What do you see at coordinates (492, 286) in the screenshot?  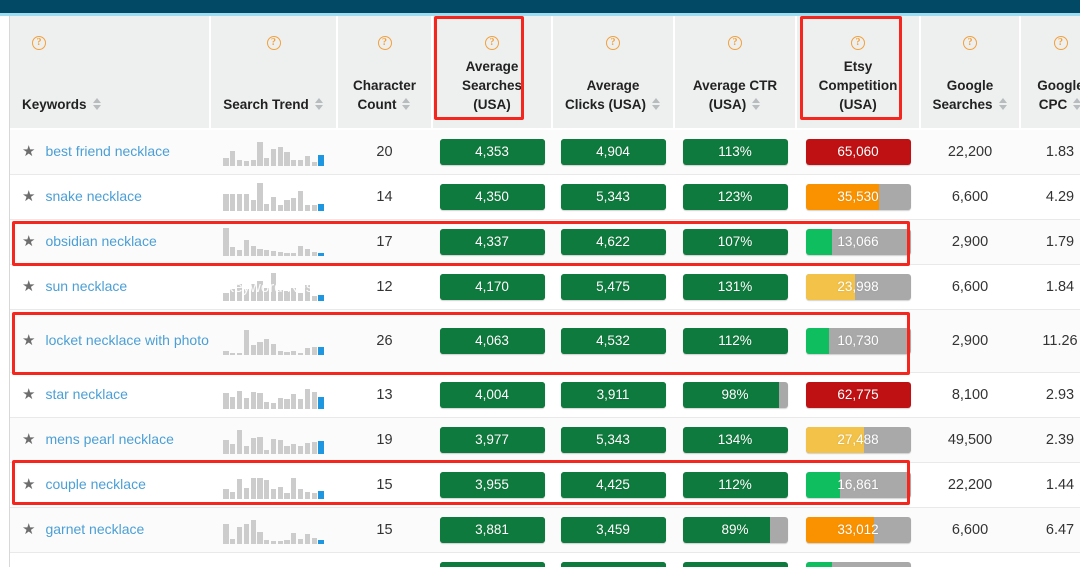 I see `average-searches-value: 4,170` at bounding box center [492, 286].